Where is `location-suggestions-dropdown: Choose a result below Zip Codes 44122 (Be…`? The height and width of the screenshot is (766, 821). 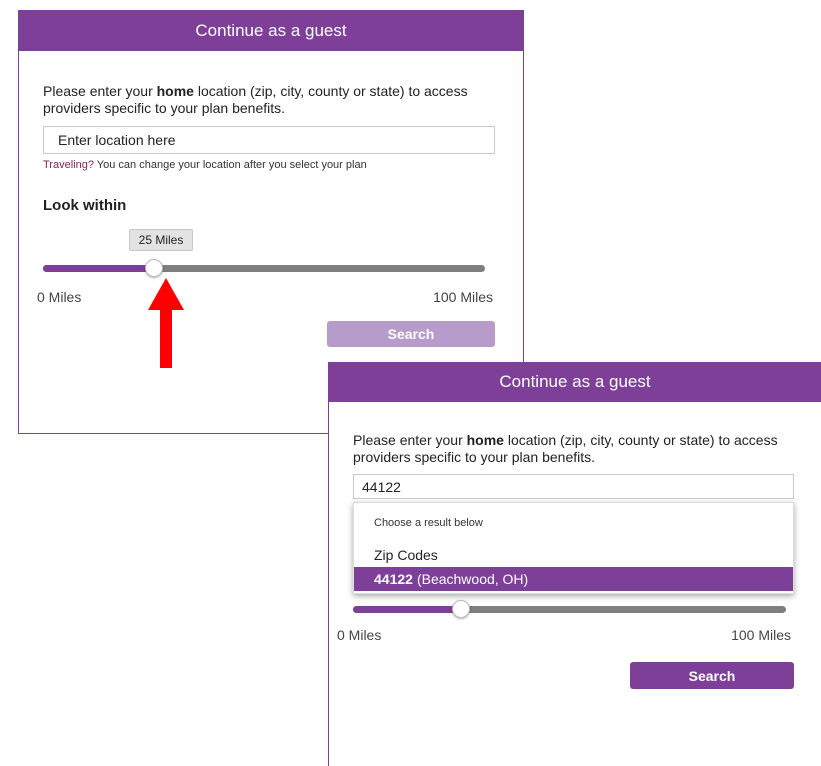
location-suggestions-dropdown: Choose a result below Zip Codes 44122 (Be… is located at coordinates (573, 548).